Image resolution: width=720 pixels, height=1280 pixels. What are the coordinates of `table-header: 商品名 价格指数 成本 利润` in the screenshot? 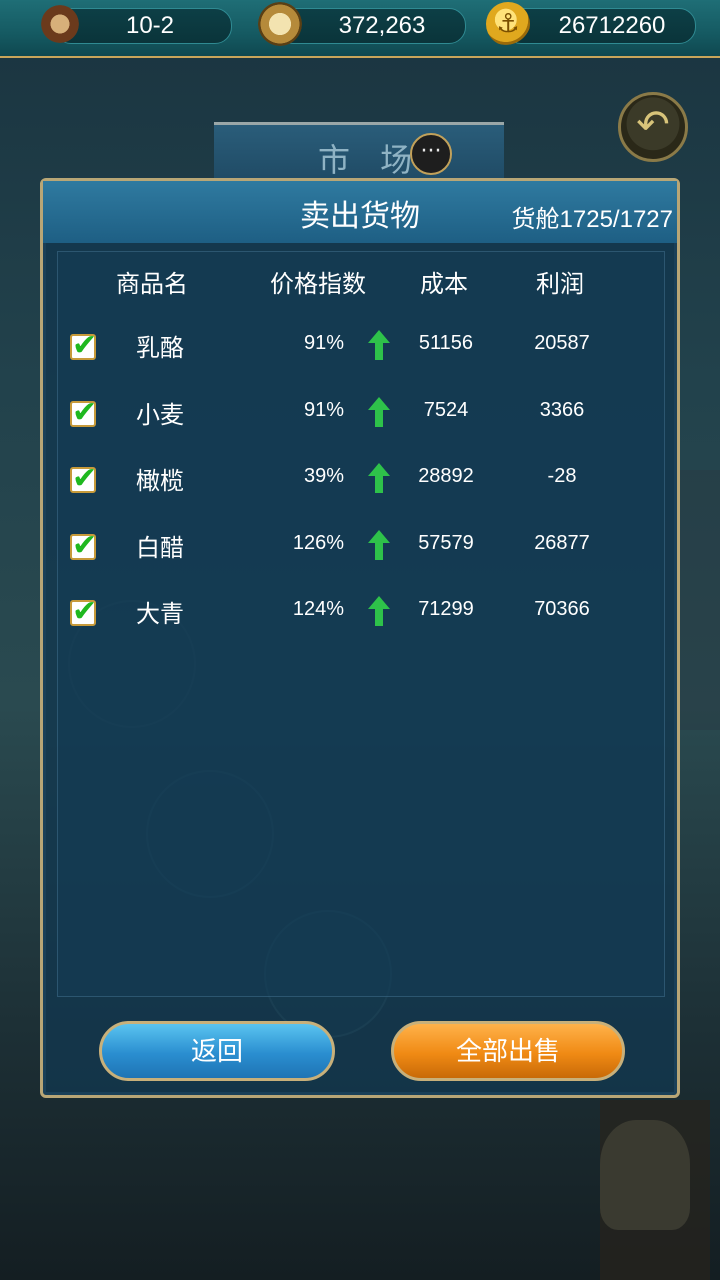 It's located at (361, 281).